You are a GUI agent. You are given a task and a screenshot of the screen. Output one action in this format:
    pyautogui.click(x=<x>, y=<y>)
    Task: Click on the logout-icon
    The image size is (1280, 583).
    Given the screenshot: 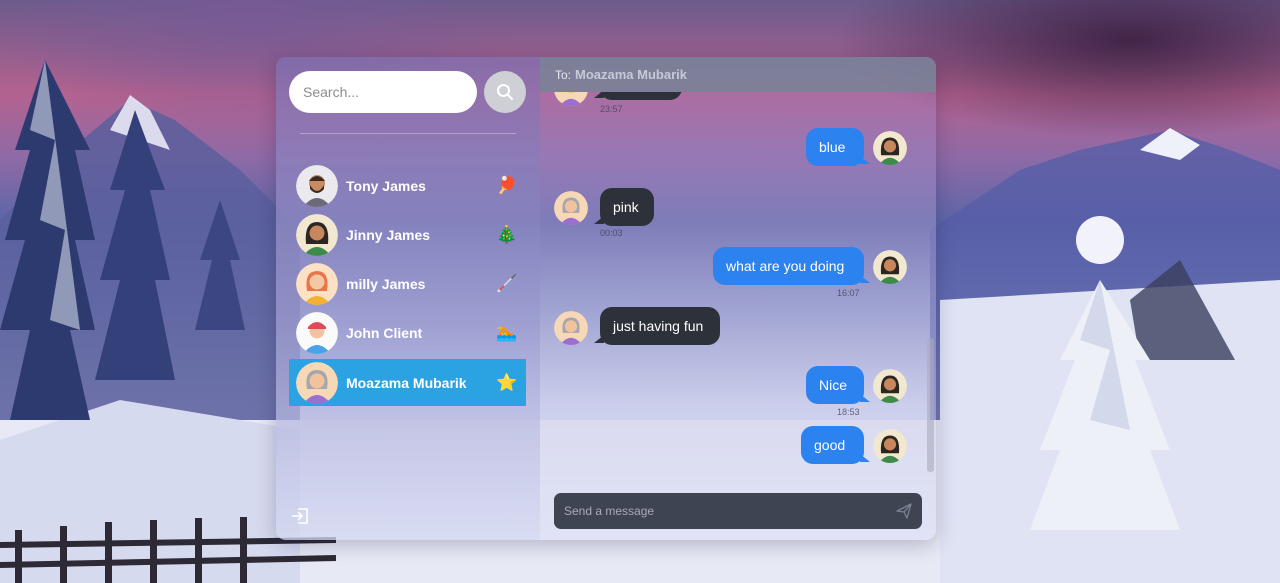 What is the action you would take?
    pyautogui.click(x=300, y=516)
    